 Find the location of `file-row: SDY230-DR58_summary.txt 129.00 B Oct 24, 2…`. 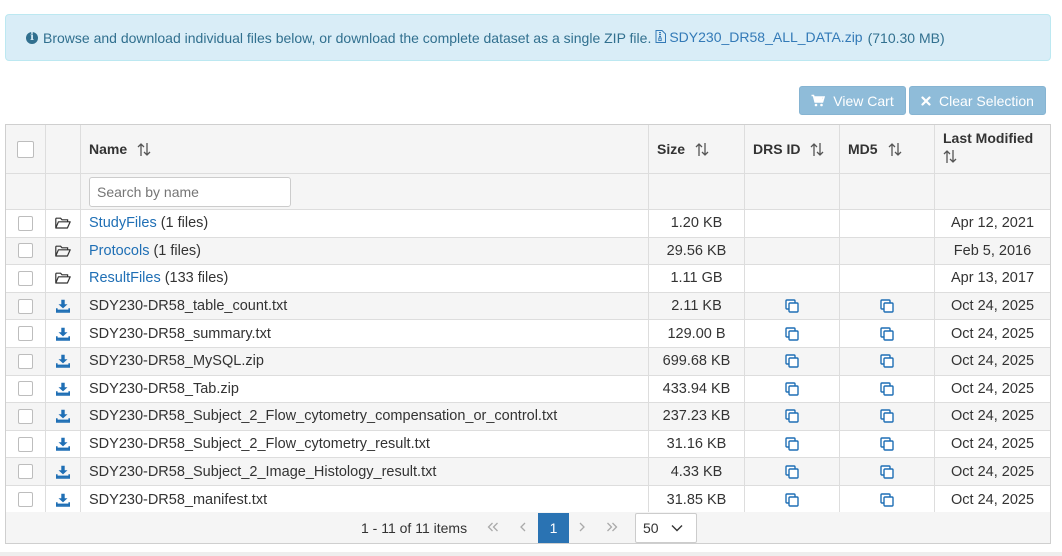

file-row: SDY230-DR58_summary.txt 129.00 B Oct 24, 2… is located at coordinates (528, 334).